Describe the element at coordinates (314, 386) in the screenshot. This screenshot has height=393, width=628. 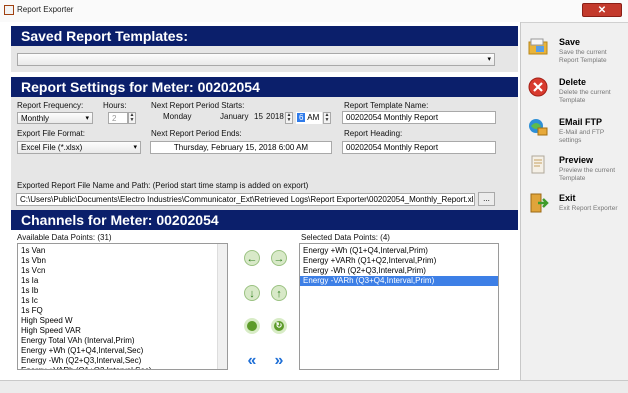
I see `status-bar` at that location.